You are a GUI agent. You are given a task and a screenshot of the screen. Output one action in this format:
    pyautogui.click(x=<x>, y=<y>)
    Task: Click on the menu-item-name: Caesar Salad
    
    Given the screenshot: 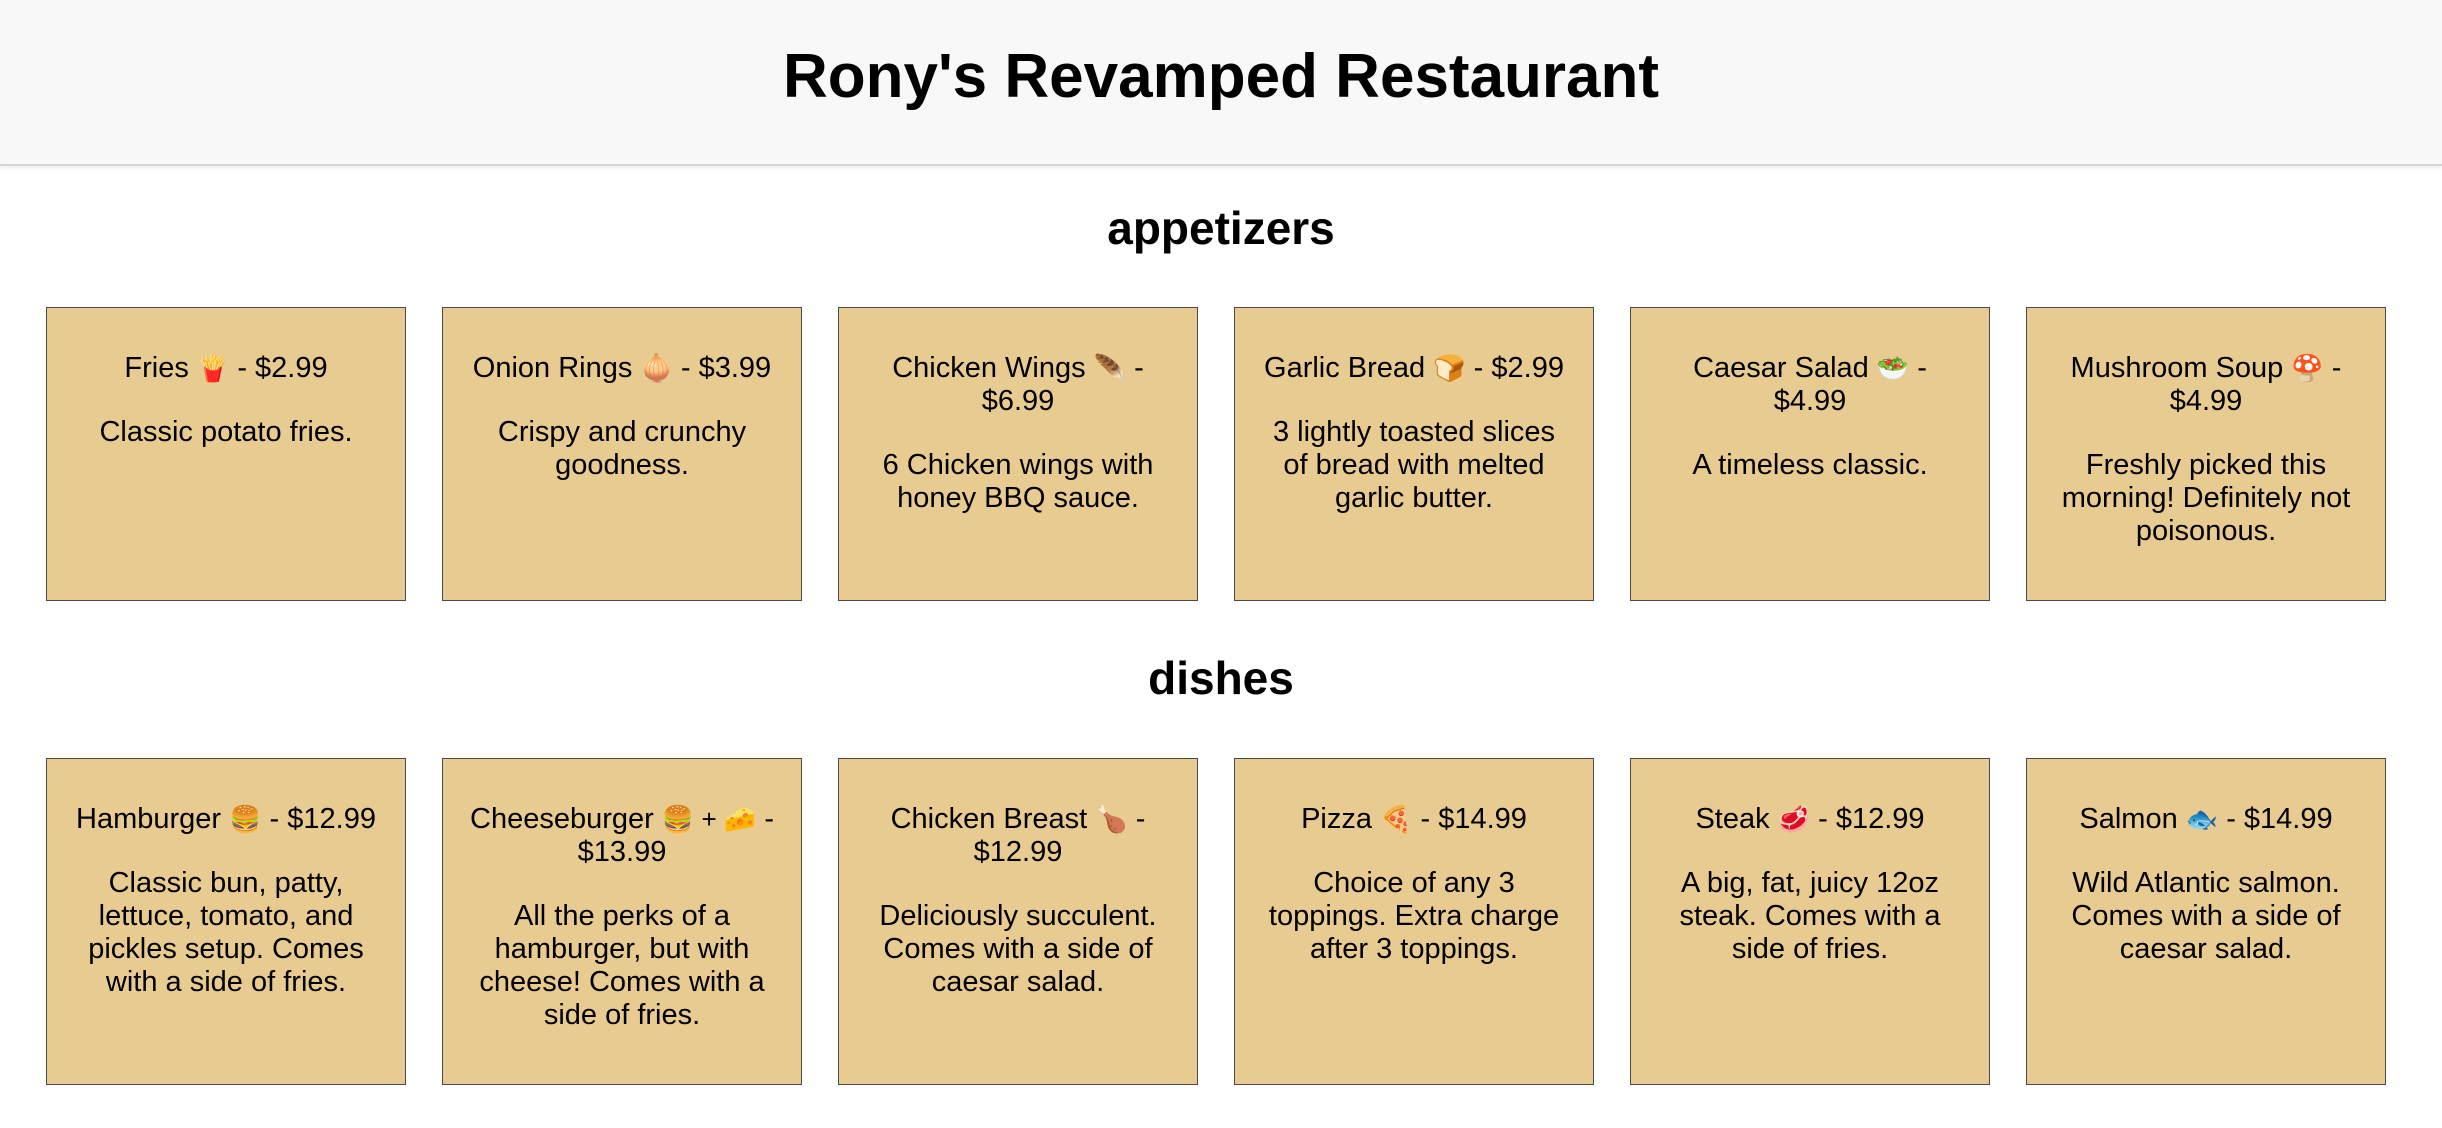 What is the action you would take?
    pyautogui.click(x=1781, y=368)
    